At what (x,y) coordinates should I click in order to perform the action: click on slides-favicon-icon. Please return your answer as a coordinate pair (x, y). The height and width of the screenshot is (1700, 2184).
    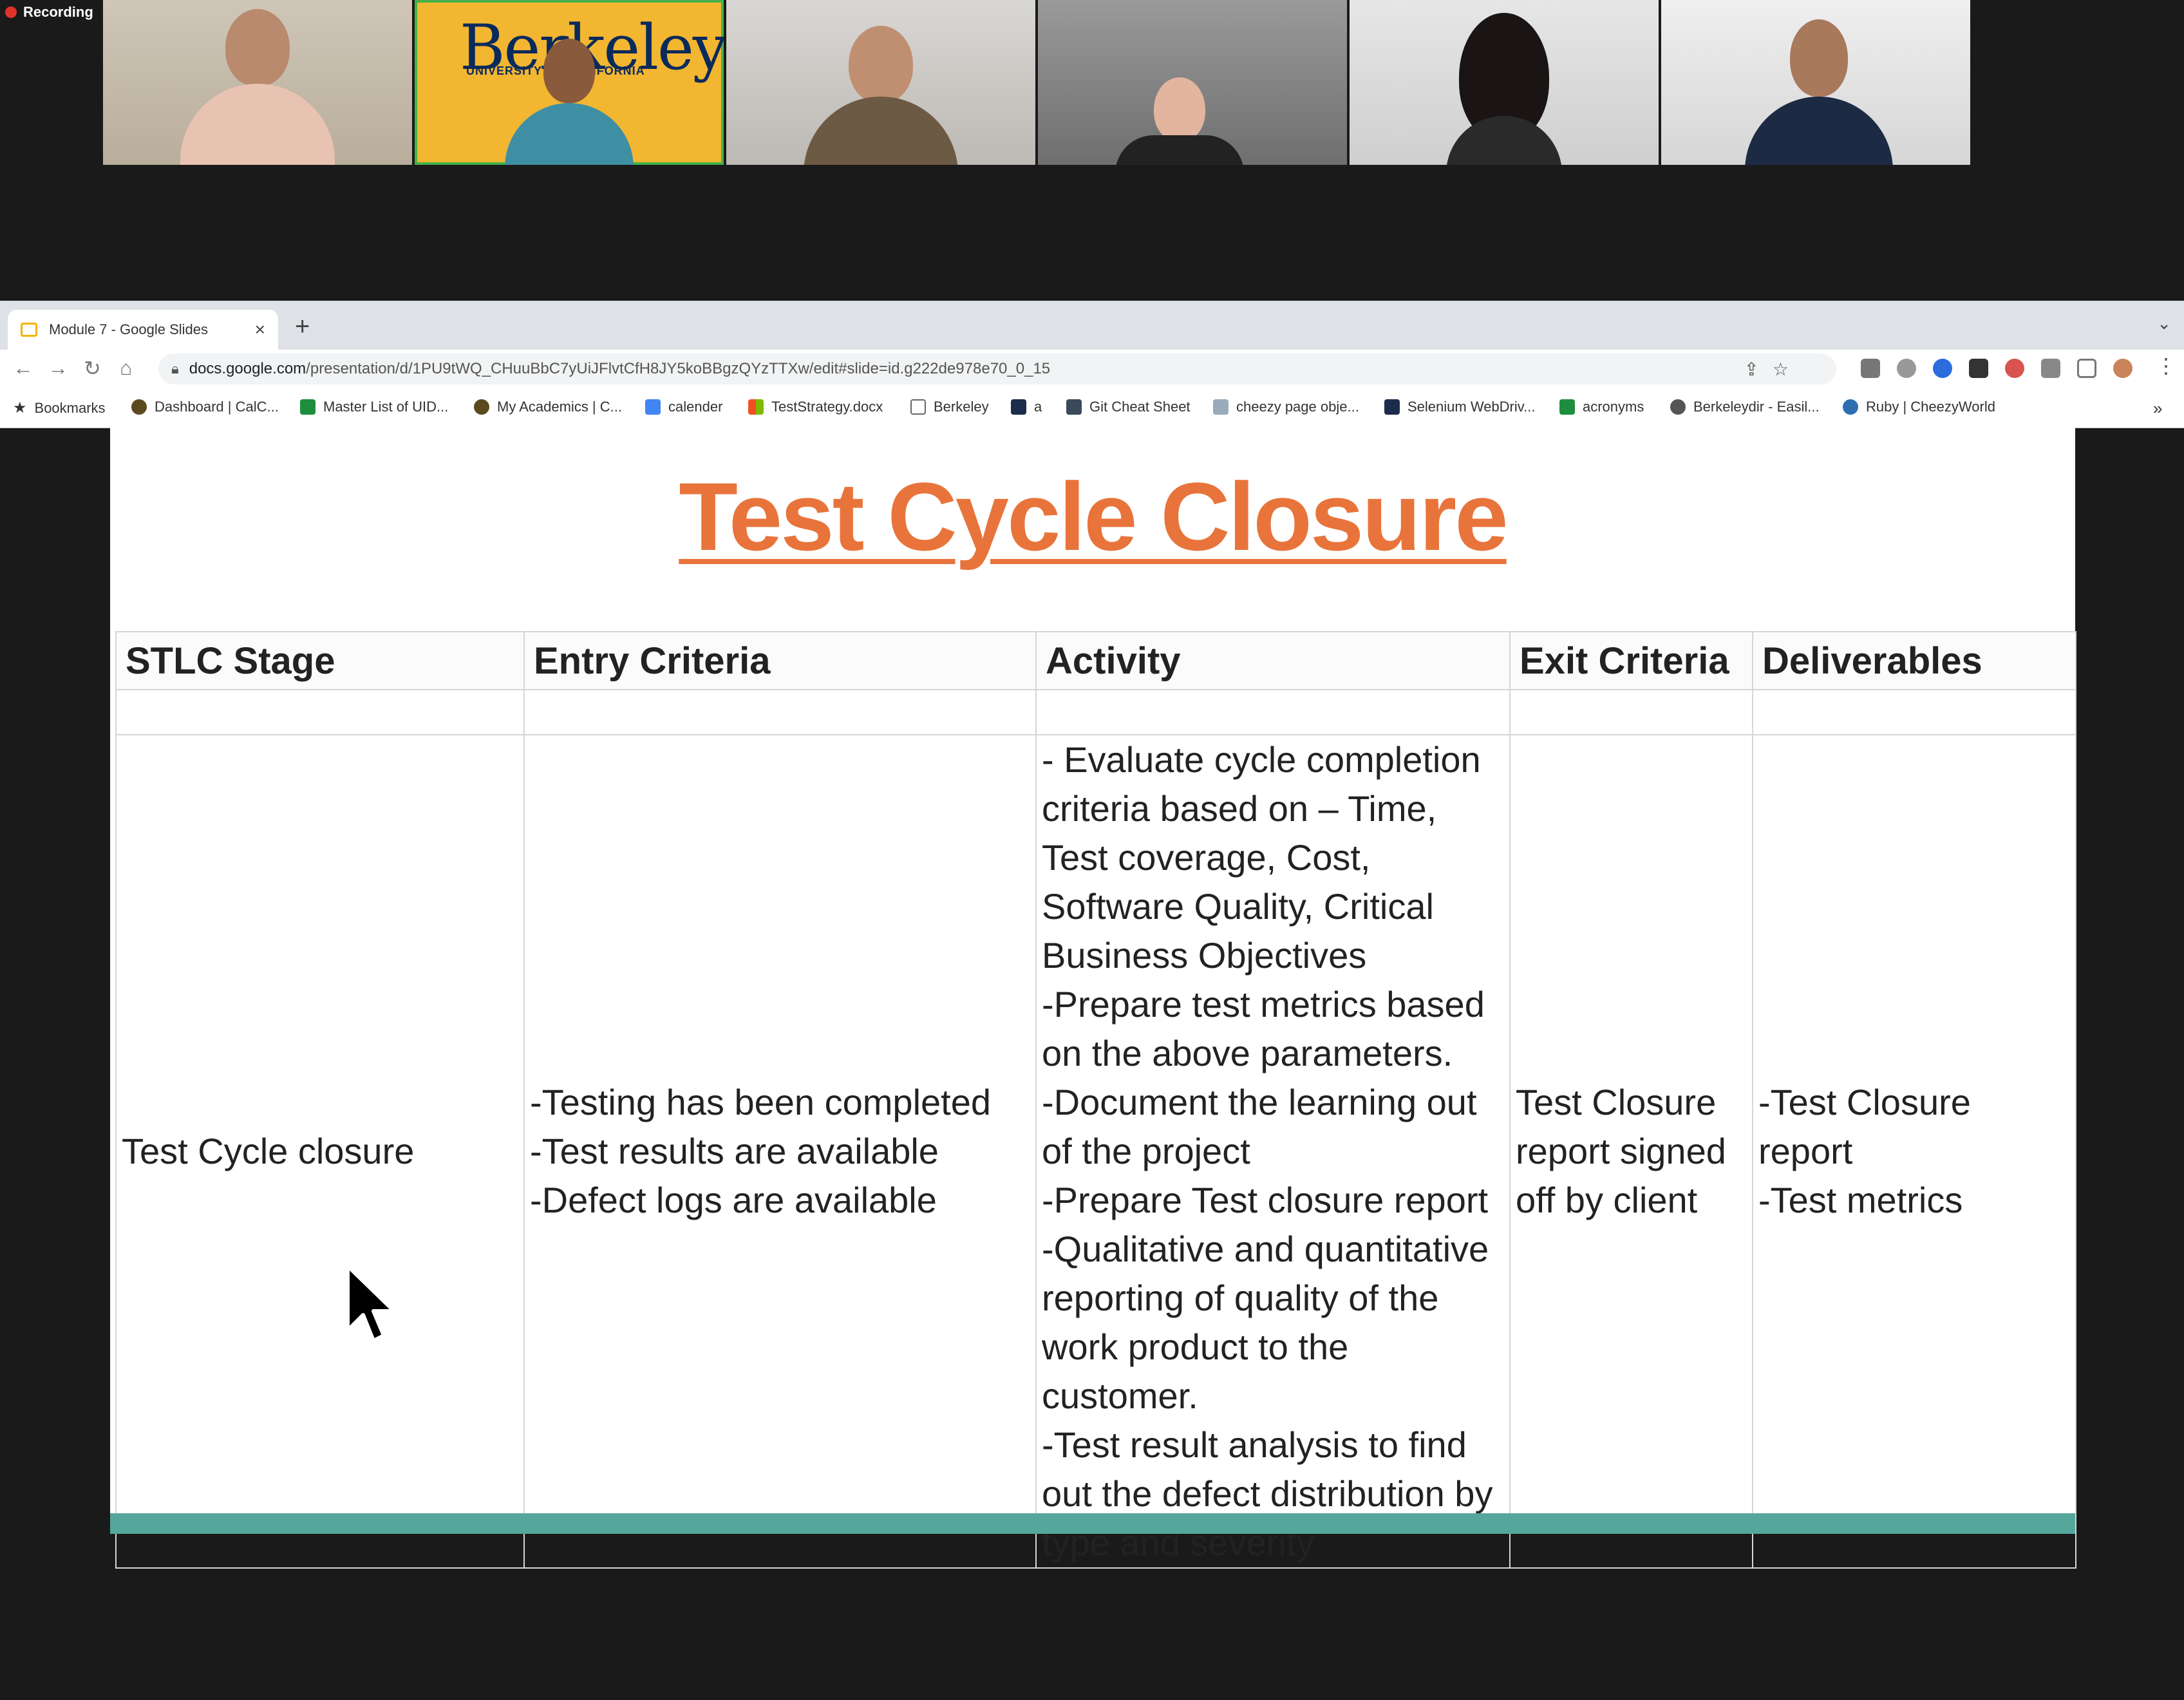
    Looking at the image, I should click on (29, 330).